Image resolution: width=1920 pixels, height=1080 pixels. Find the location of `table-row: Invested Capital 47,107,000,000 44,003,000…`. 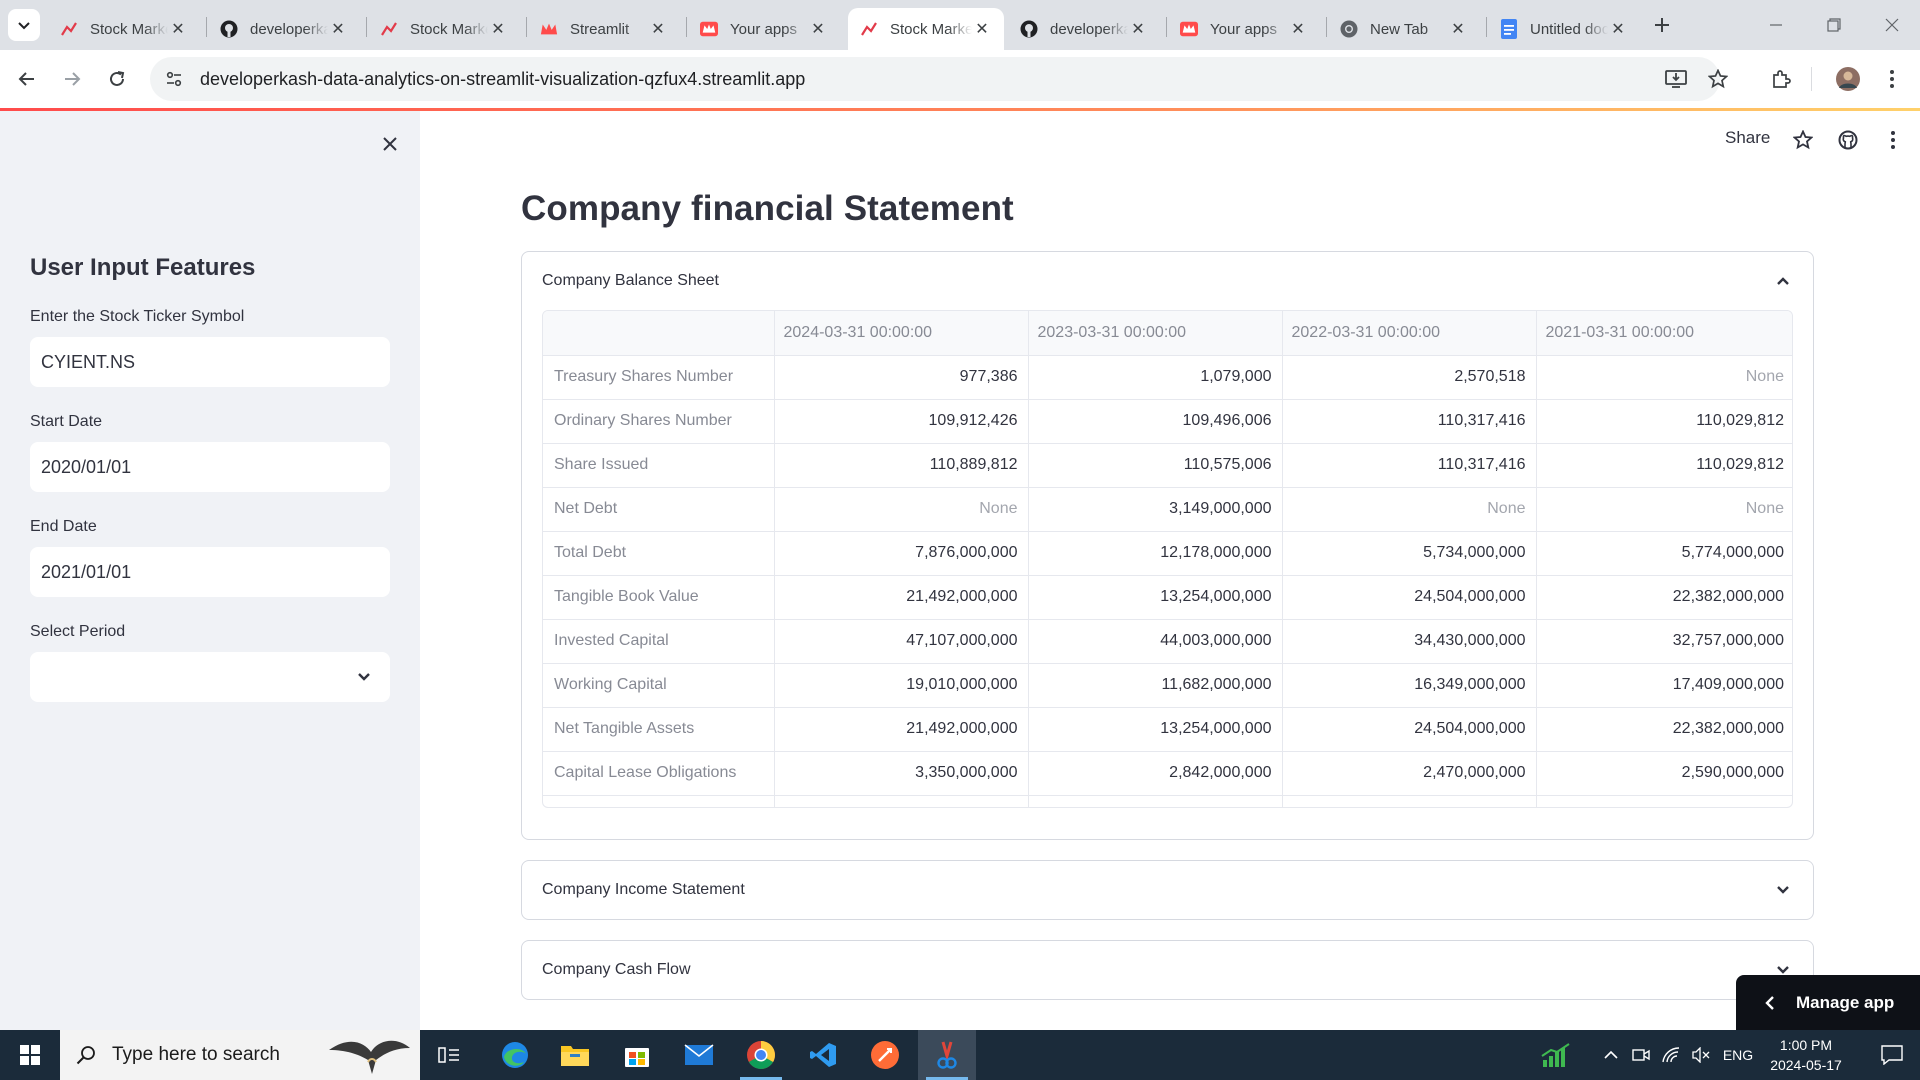

table-row: Invested Capital 47,107,000,000 44,003,000… is located at coordinates (1167, 641).